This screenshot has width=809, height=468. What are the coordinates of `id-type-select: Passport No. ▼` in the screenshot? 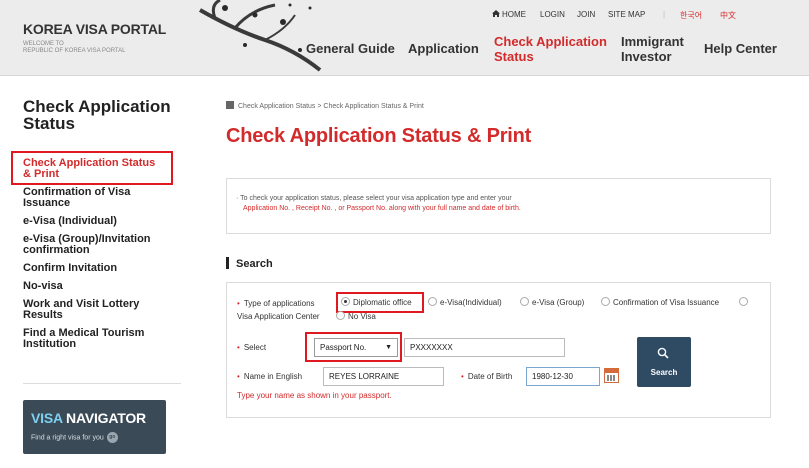 It's located at (356, 347).